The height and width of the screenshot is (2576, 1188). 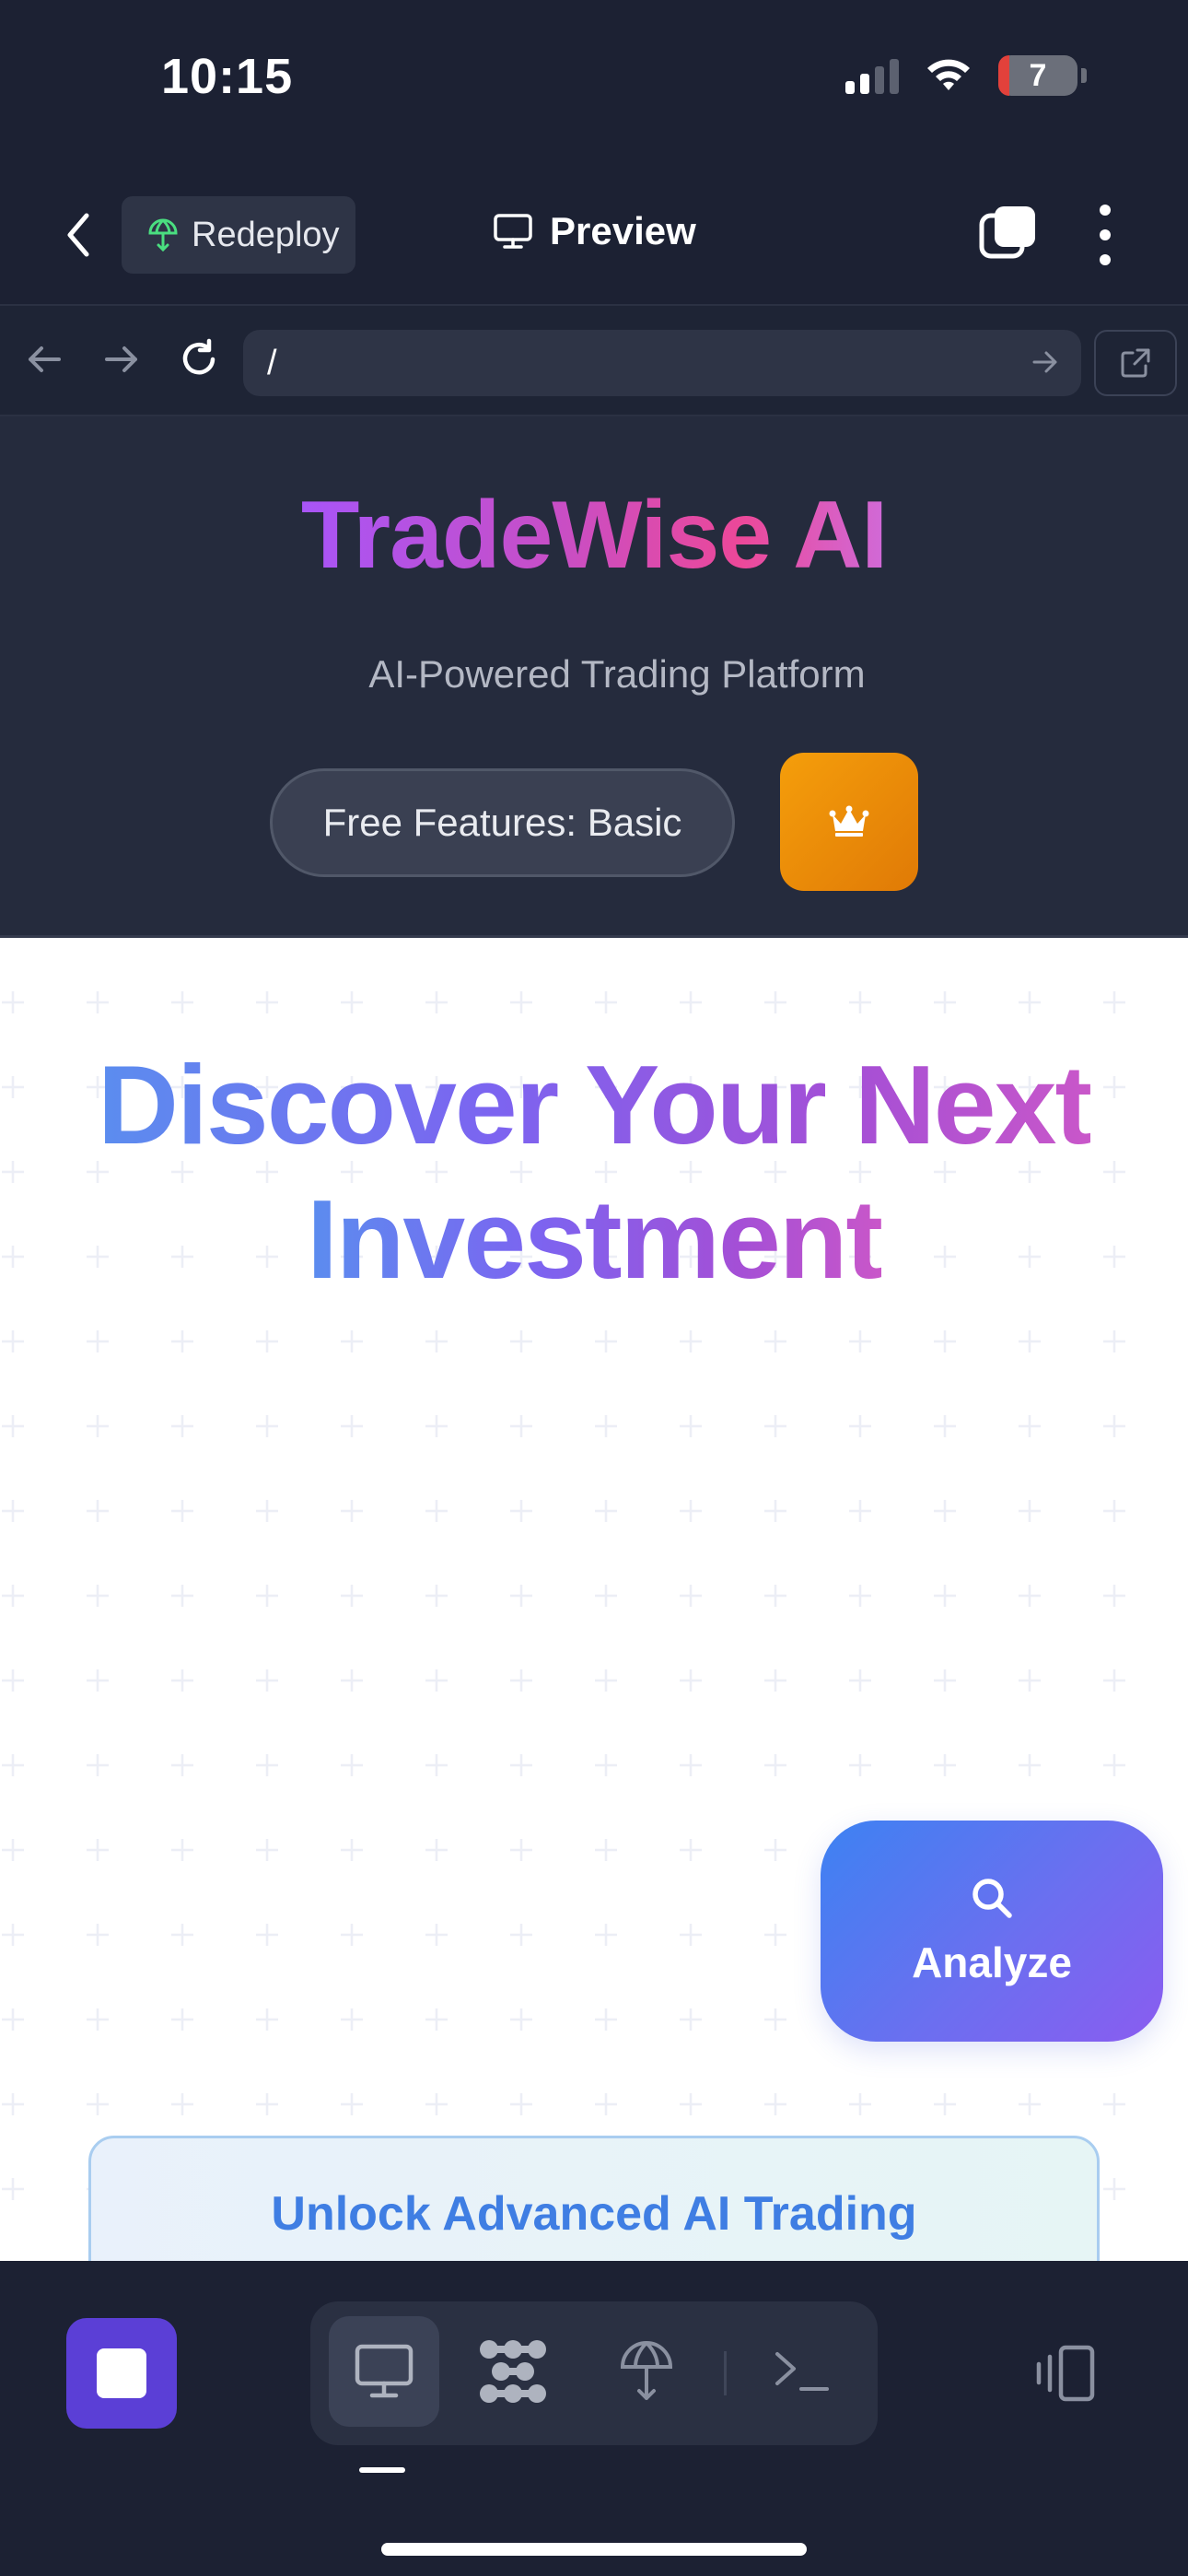 I want to click on status-icons: 7, so click(x=966, y=75).